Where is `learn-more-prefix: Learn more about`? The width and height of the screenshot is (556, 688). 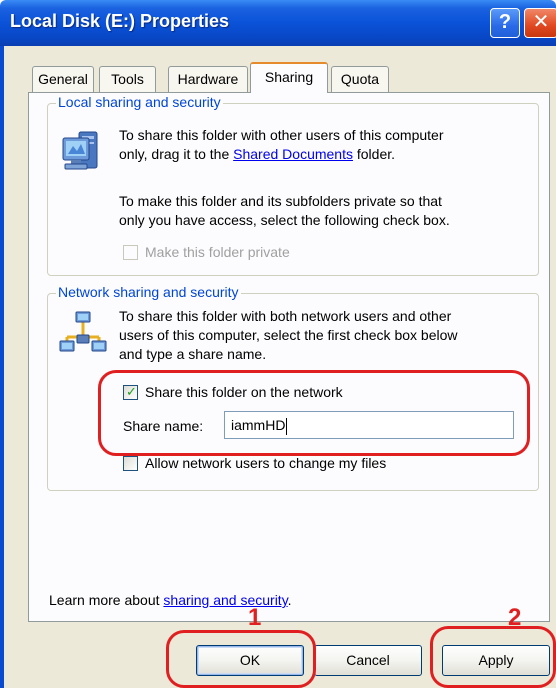 learn-more-prefix: Learn more about is located at coordinates (106, 600).